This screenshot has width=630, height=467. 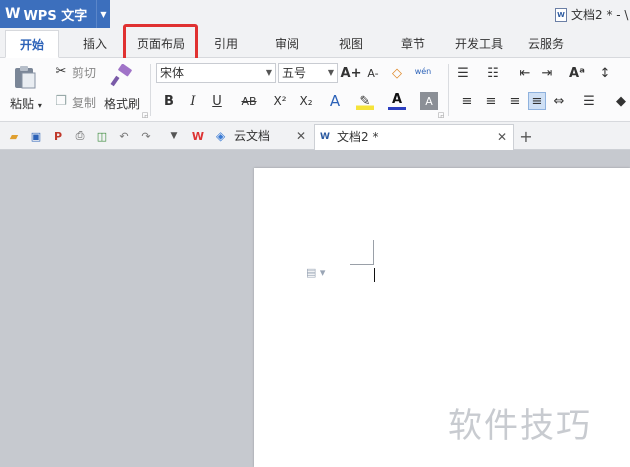 I want to click on redo-icon: ↷, so click(x=146, y=136).